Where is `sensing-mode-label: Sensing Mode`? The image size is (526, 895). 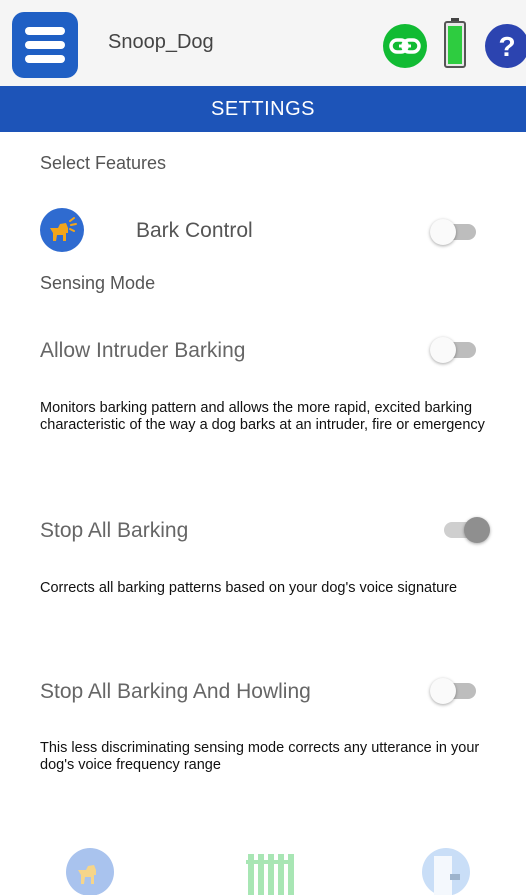 sensing-mode-label: Sensing Mode is located at coordinates (98, 283).